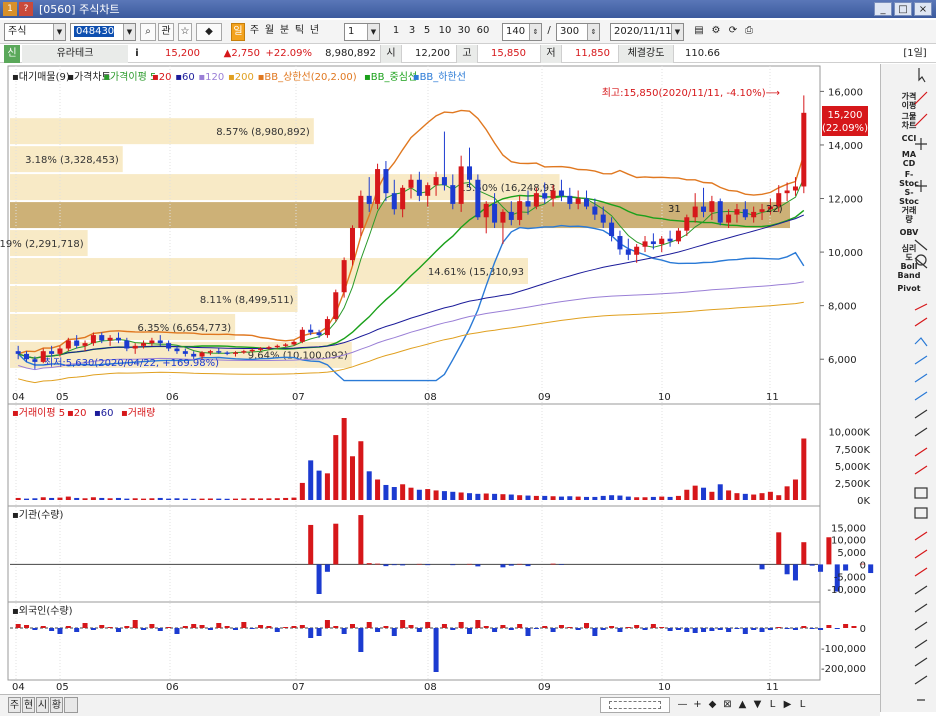  I want to click on ruler-icon, so click(921, 369).